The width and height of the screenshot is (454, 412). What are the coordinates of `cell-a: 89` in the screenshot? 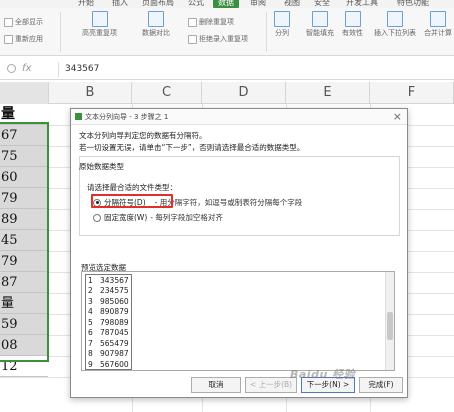 It's located at (24, 219).